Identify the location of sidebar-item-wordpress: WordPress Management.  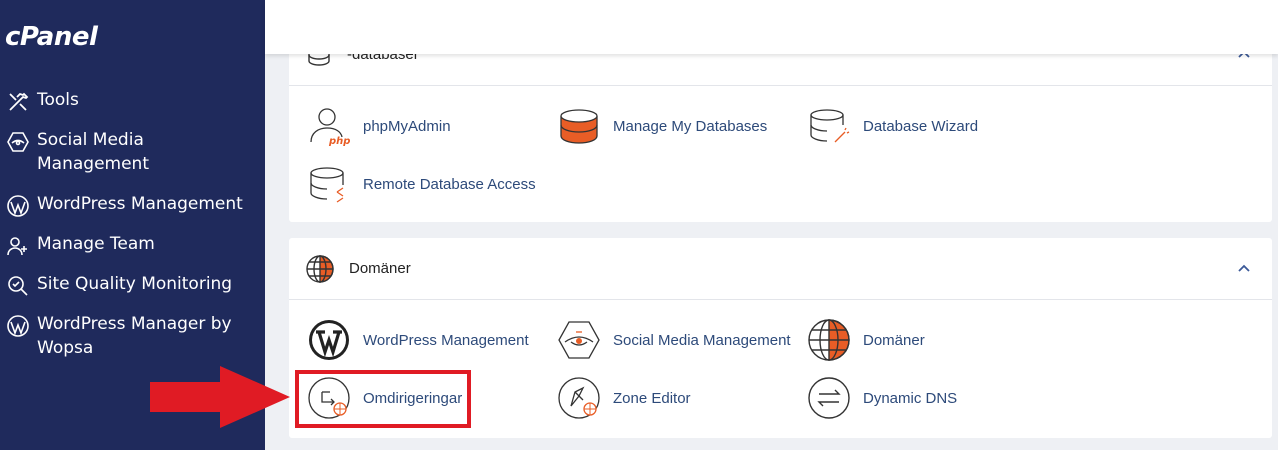
(132, 206).